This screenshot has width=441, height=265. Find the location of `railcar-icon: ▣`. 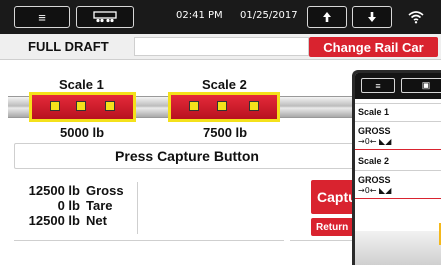

railcar-icon: ▣ is located at coordinates (426, 85).